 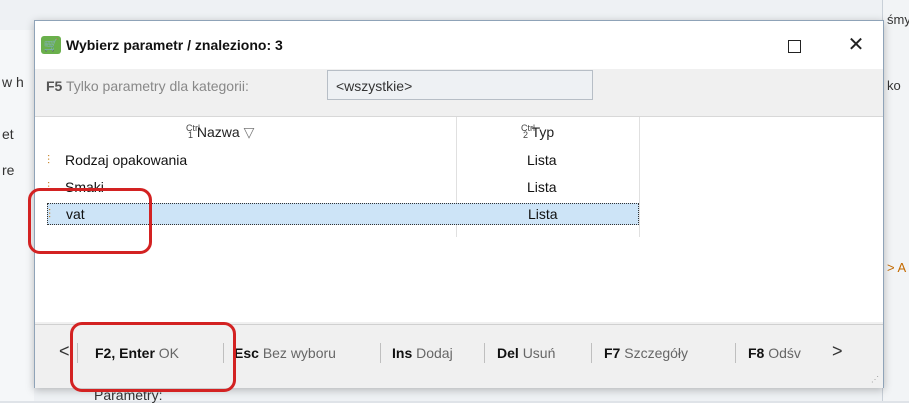 What do you see at coordinates (90, 221) in the screenshot?
I see `annotation-circle-vat` at bounding box center [90, 221].